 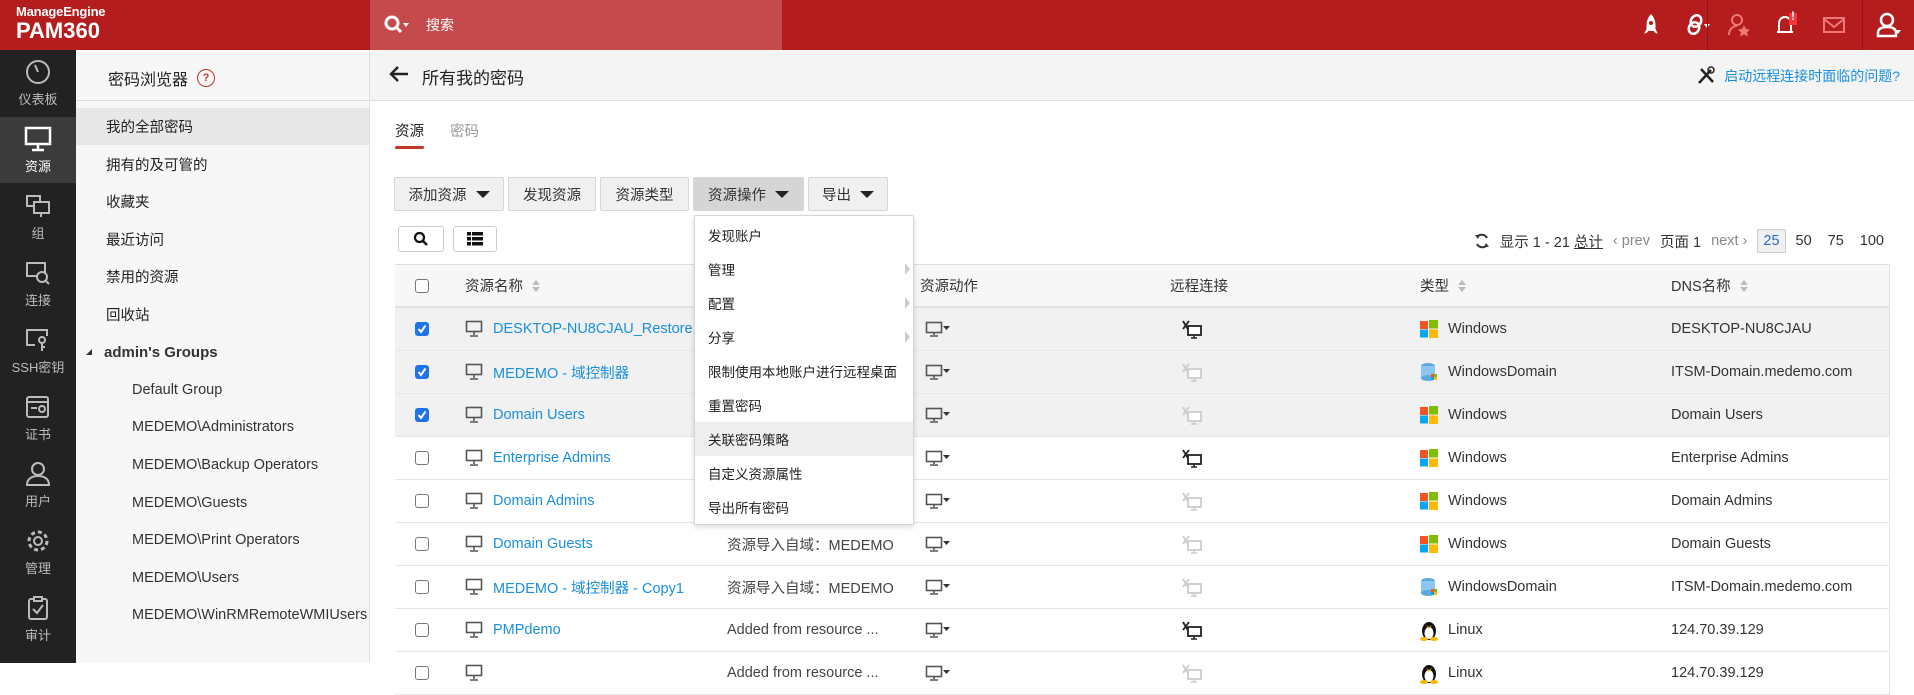 What do you see at coordinates (804, 303) in the screenshot?
I see `menu-item: 配置` at bounding box center [804, 303].